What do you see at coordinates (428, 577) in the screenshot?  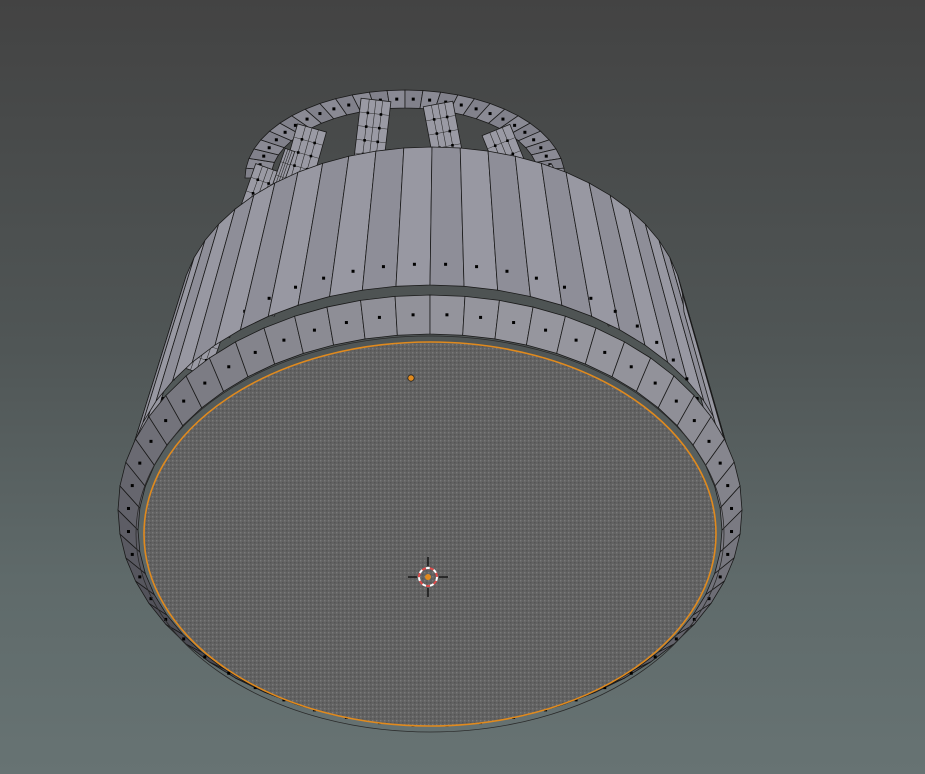 I see `cursor-center` at bounding box center [428, 577].